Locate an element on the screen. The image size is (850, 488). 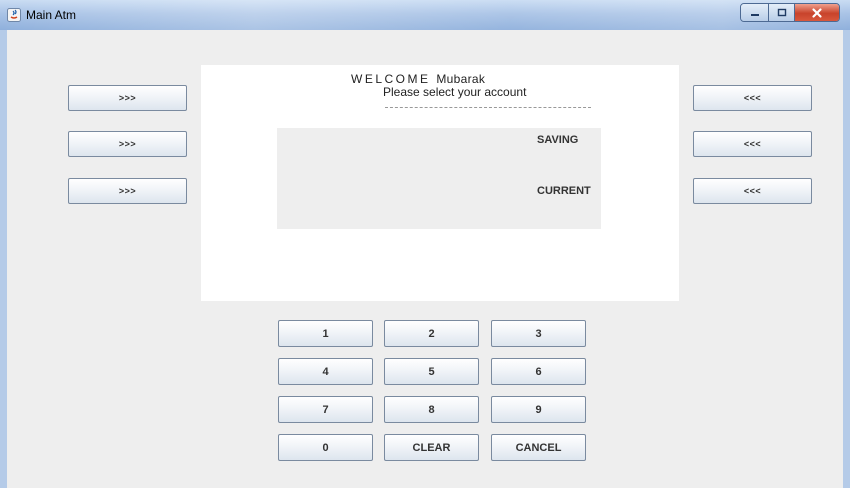
keypad-button-7: 7 is located at coordinates (325, 409).